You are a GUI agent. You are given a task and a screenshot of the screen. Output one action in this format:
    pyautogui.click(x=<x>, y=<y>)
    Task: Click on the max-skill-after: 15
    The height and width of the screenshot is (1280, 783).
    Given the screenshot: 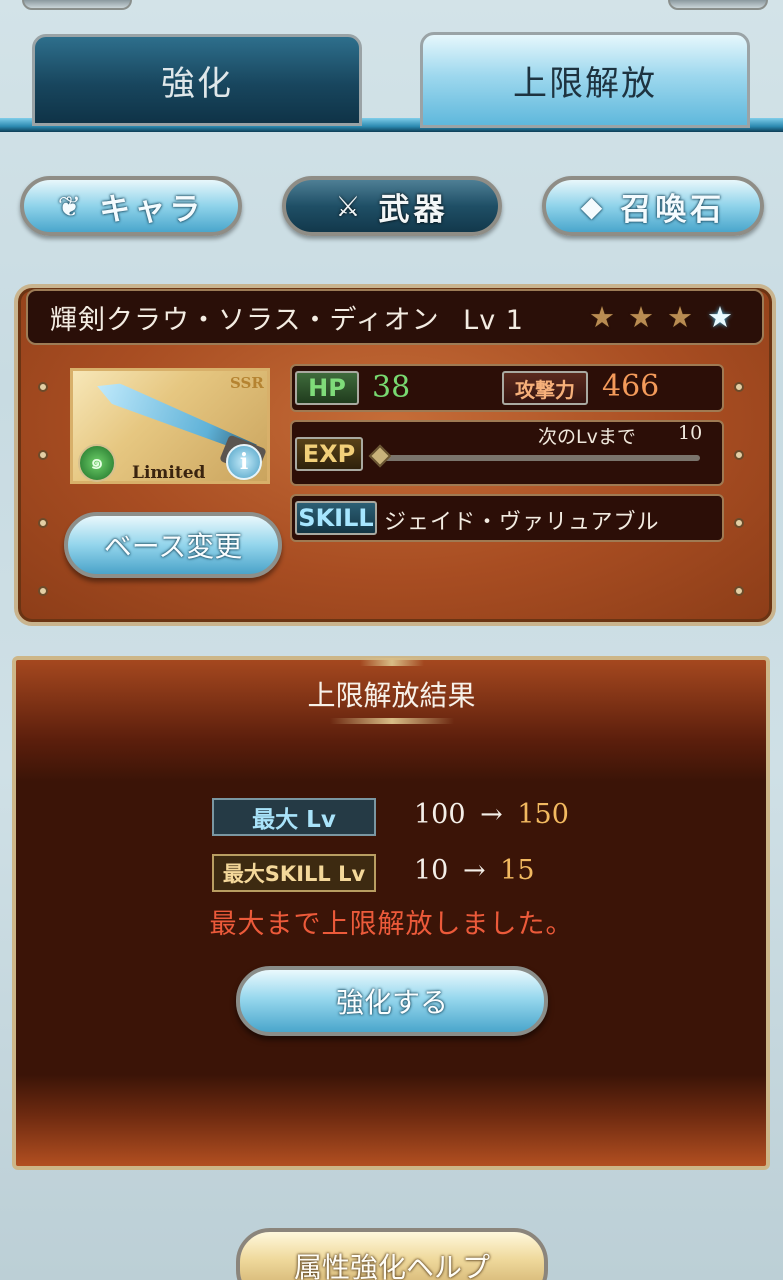 What is the action you would take?
    pyautogui.click(x=517, y=870)
    